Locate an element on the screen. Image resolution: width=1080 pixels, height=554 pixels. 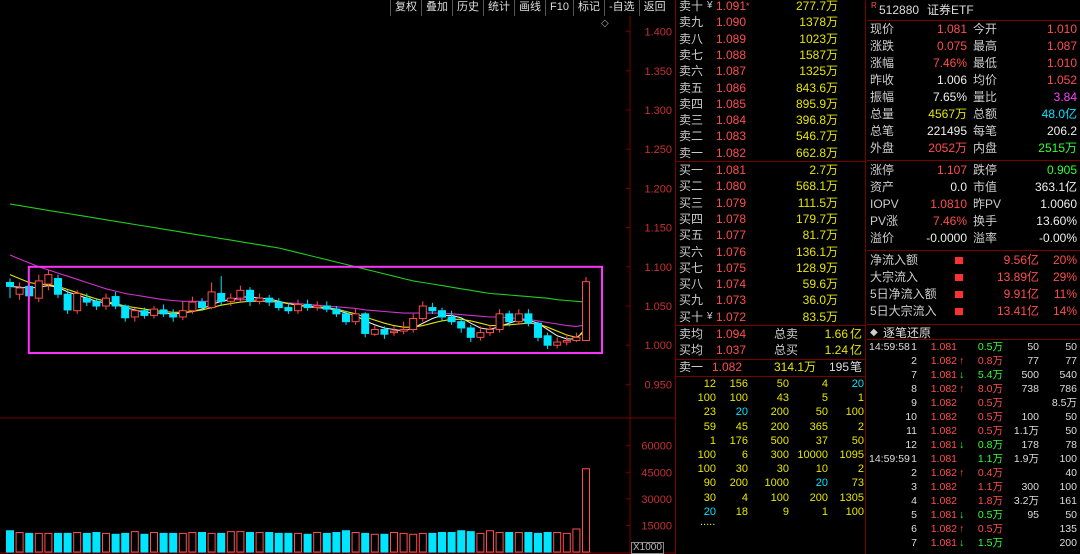
sell_orders-row: 卖九 1.090 1378 万 is located at coordinates (771, 22).